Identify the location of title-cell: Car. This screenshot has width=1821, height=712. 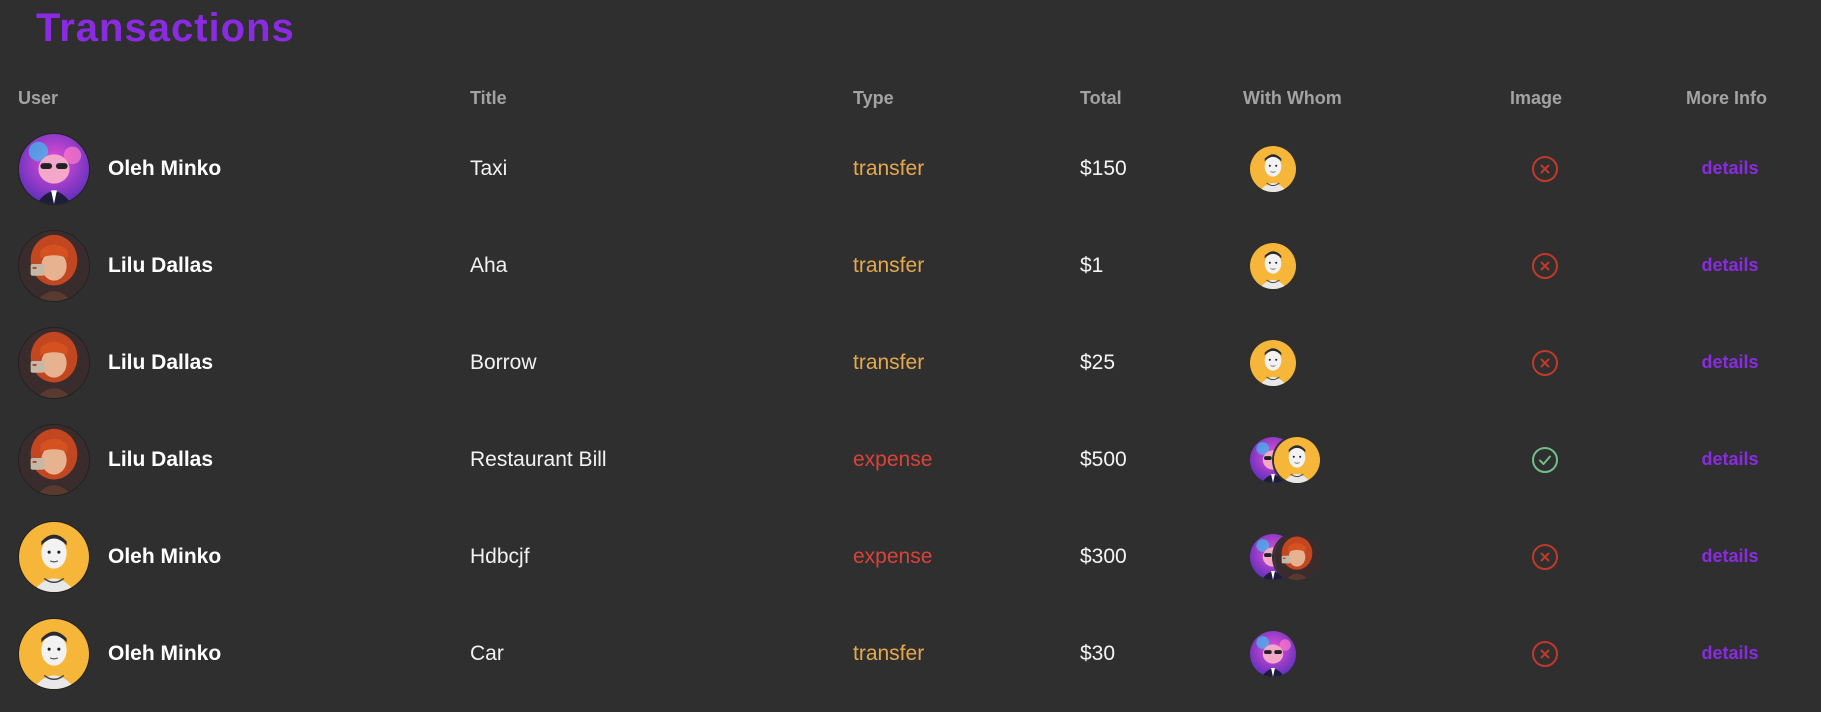
(487, 653).